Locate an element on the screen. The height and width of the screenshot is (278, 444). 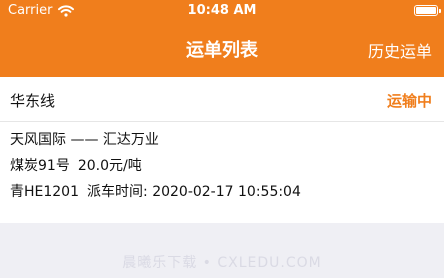
watermark: 晨曦乐下载 • CXLEDU.COM is located at coordinates (222, 263).